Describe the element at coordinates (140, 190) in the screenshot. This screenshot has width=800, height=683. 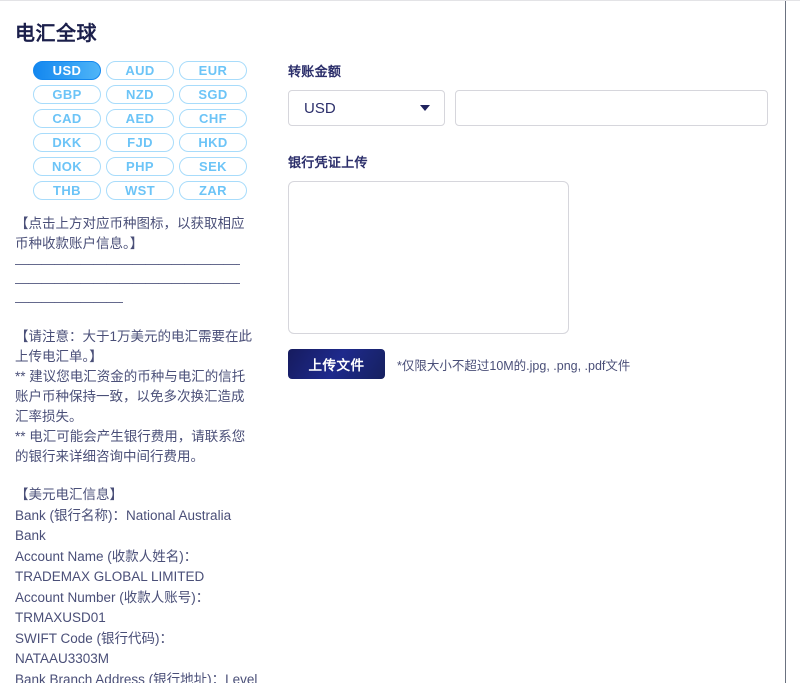
I see `currency-pill-wst: WST` at that location.